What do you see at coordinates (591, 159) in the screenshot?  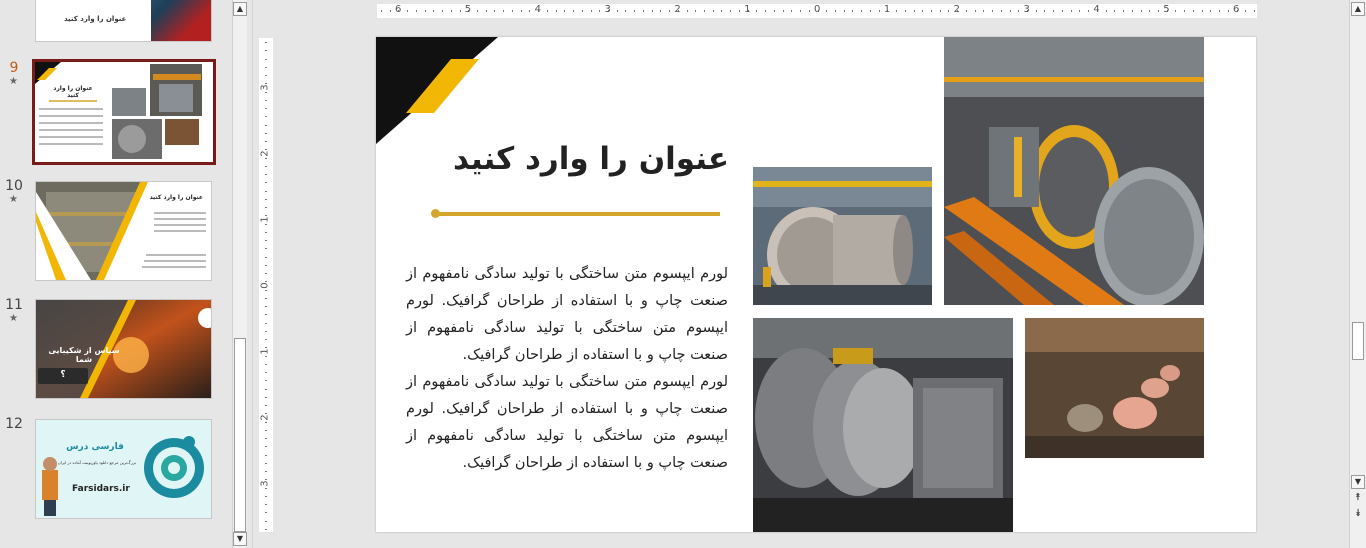 I see `slide-title: عنوان را وارد کنید` at bounding box center [591, 159].